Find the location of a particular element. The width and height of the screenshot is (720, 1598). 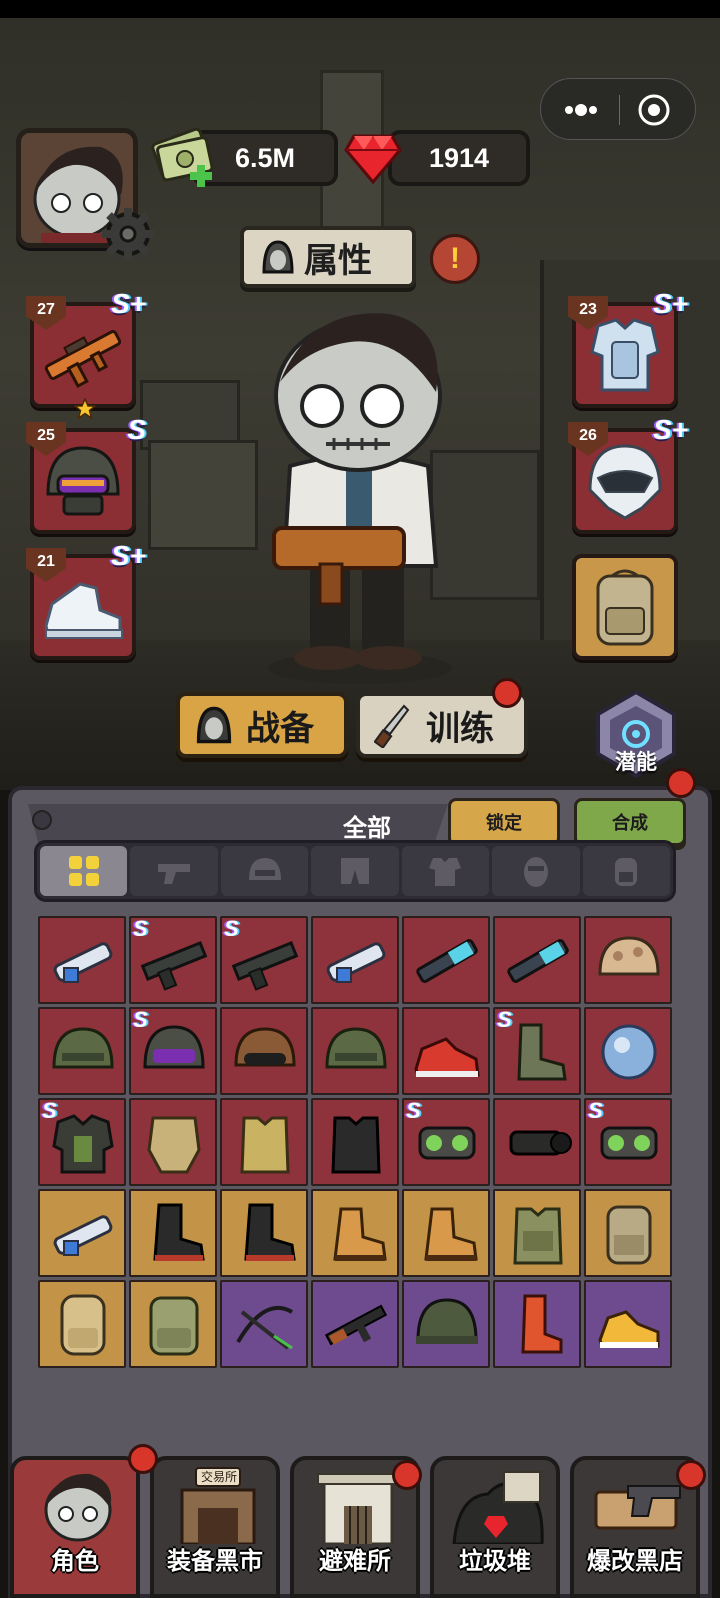

market-sign: 交易所 is located at coordinates (218, 1477).